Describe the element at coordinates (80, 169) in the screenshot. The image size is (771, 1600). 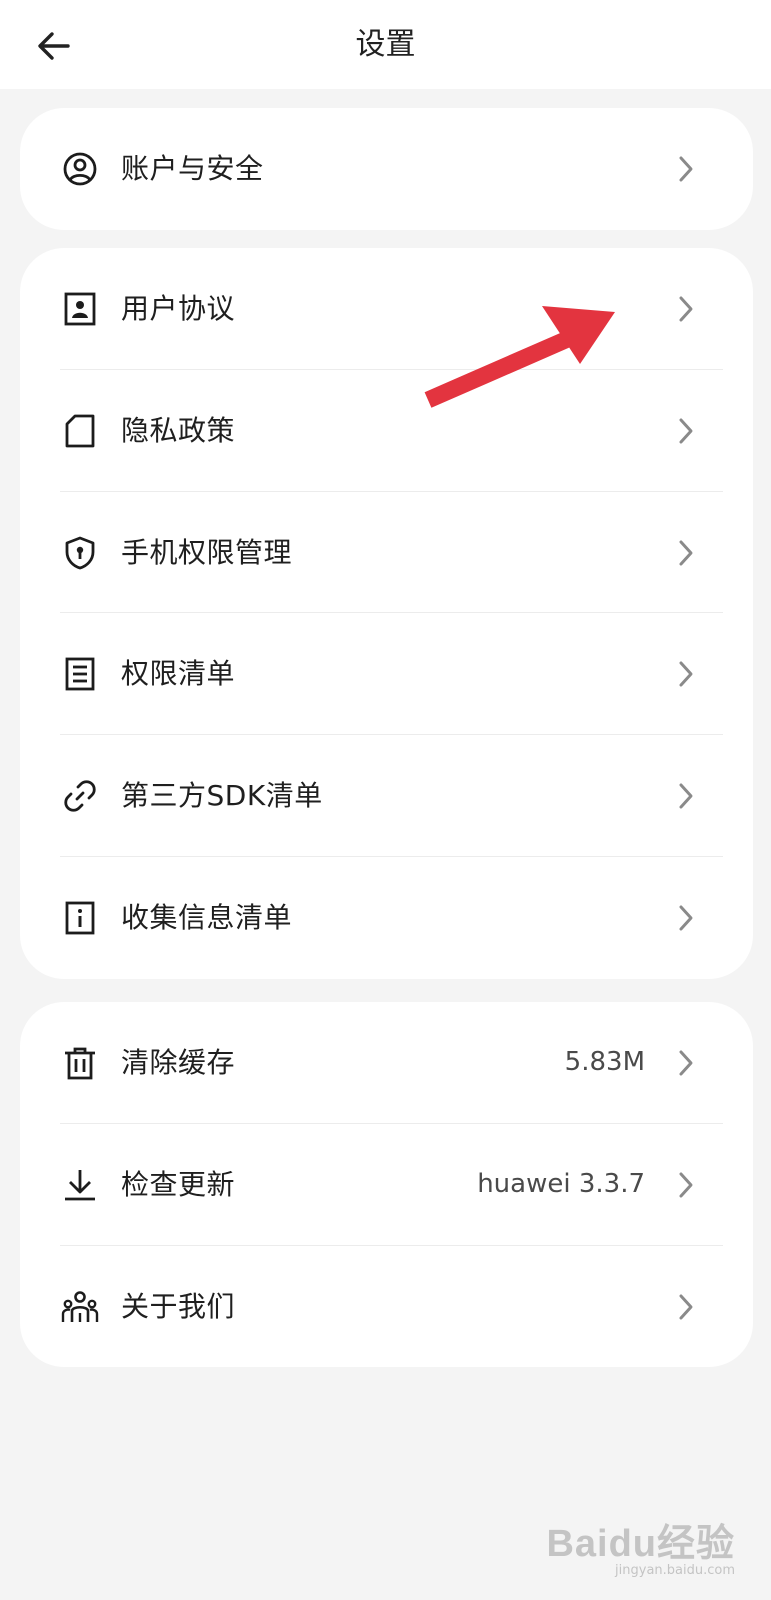
I see `user-circle-icon` at that location.